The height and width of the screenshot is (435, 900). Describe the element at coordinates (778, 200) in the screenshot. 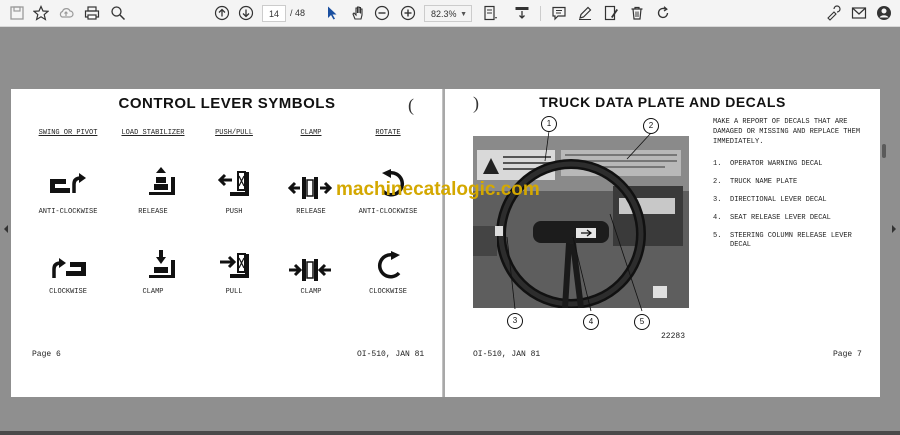

I see `decal-item-text: DIRECTIONAL LEVER DECAL` at that location.